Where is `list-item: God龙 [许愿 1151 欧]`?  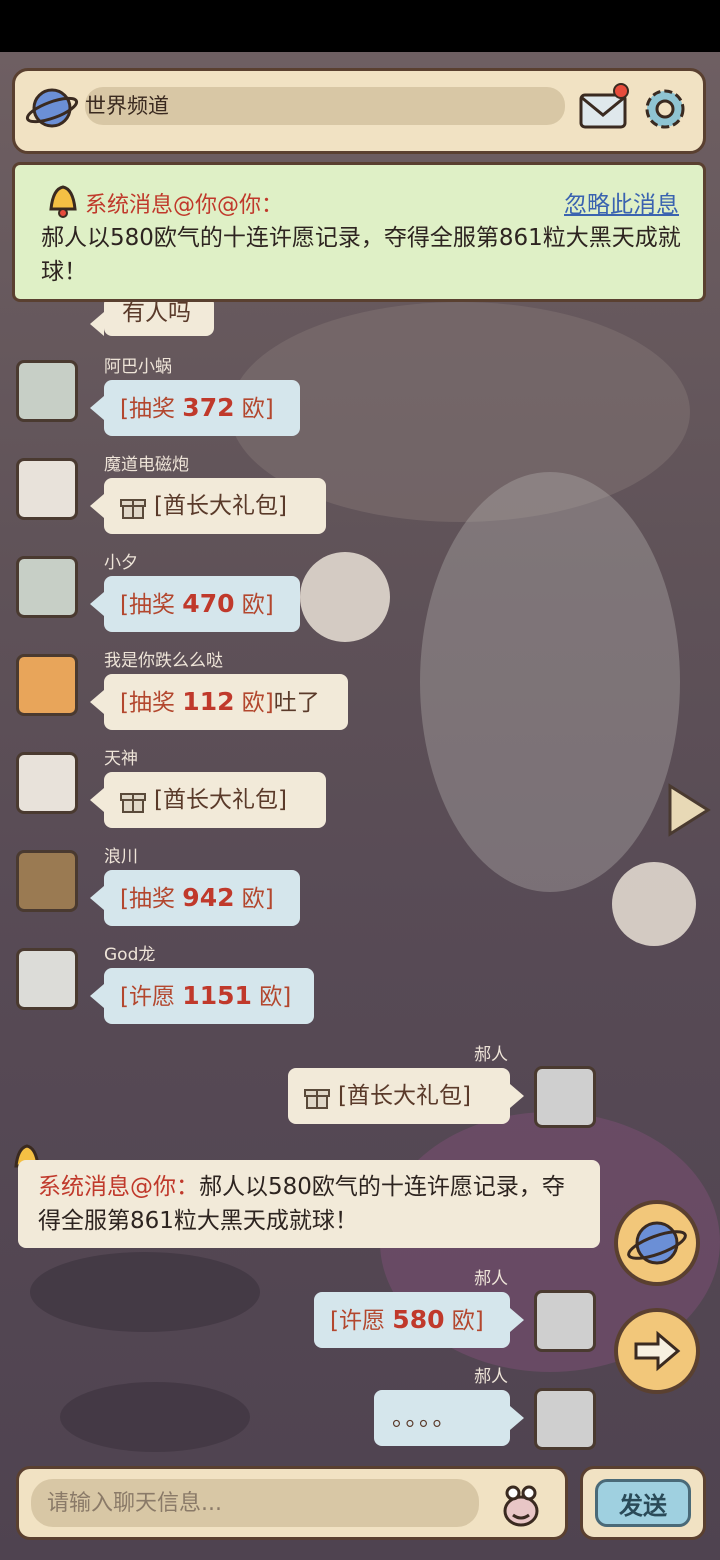 list-item: God龙 [许愿 1151 欧] is located at coordinates (360, 985).